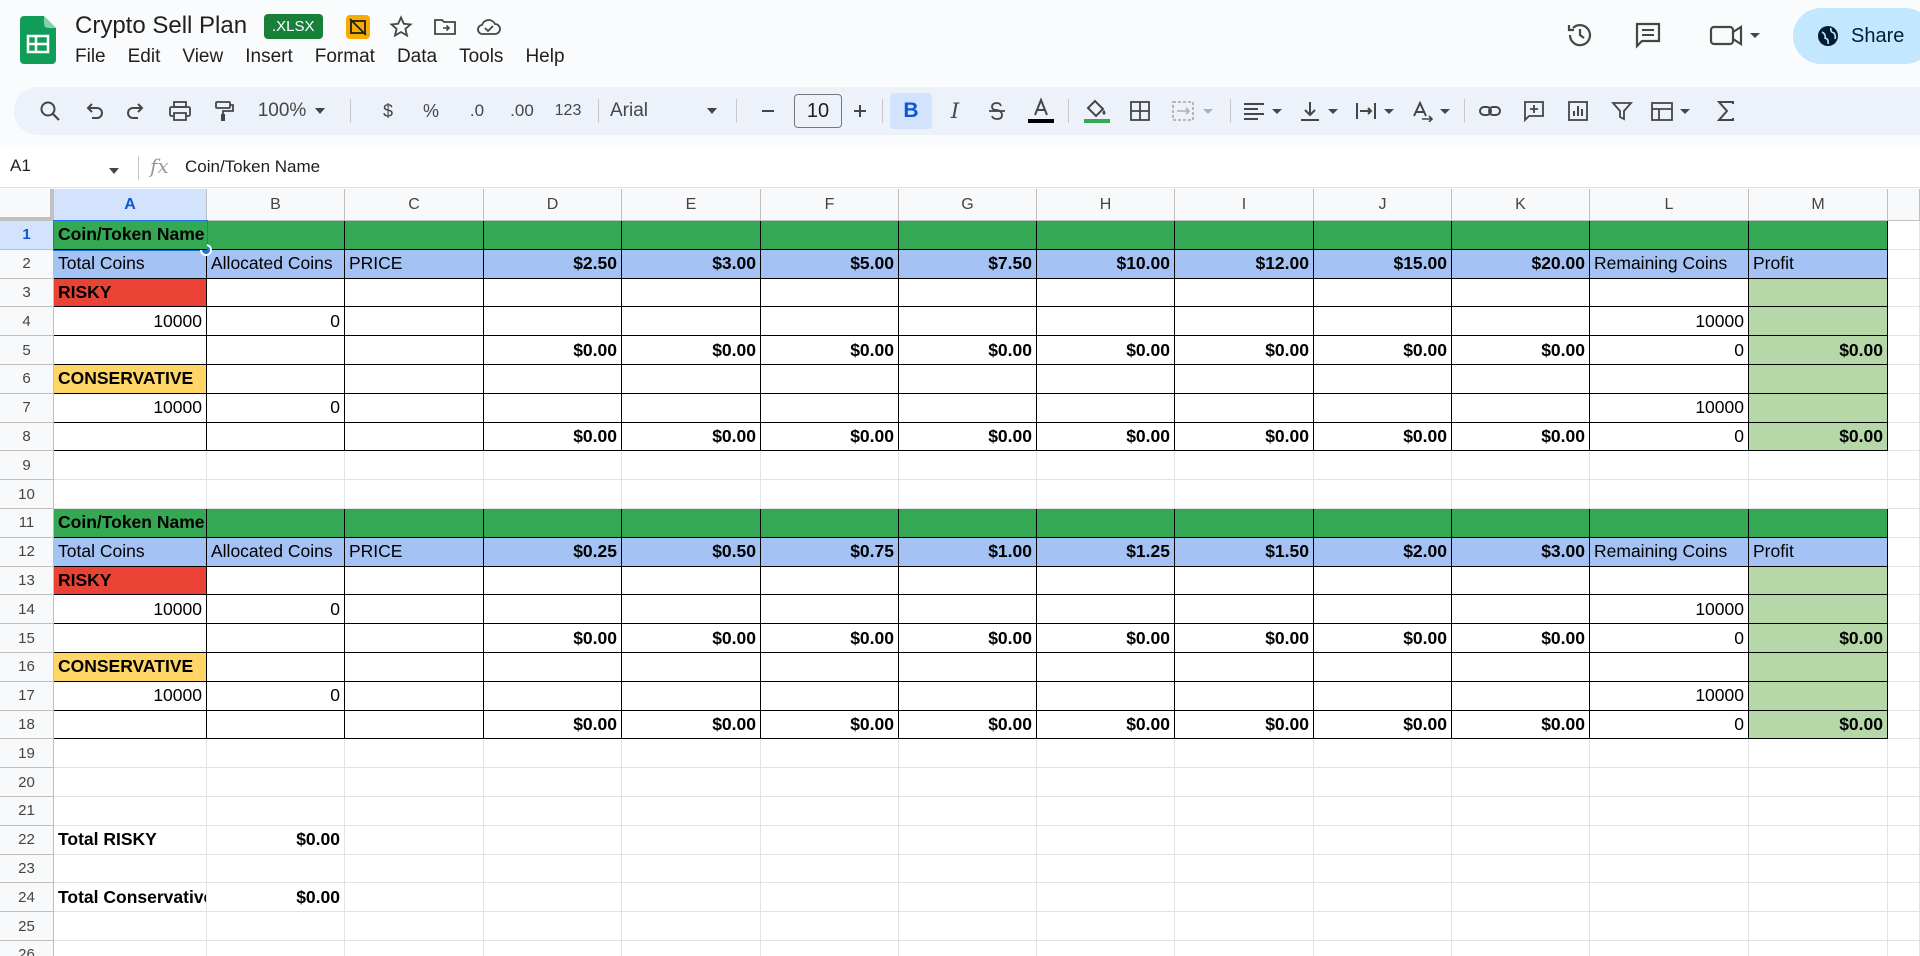  I want to click on row-header-22: 22, so click(27, 840).